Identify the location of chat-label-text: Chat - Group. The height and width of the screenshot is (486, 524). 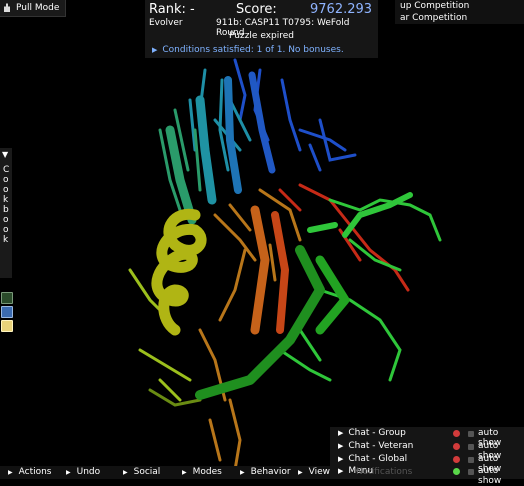
(377, 433).